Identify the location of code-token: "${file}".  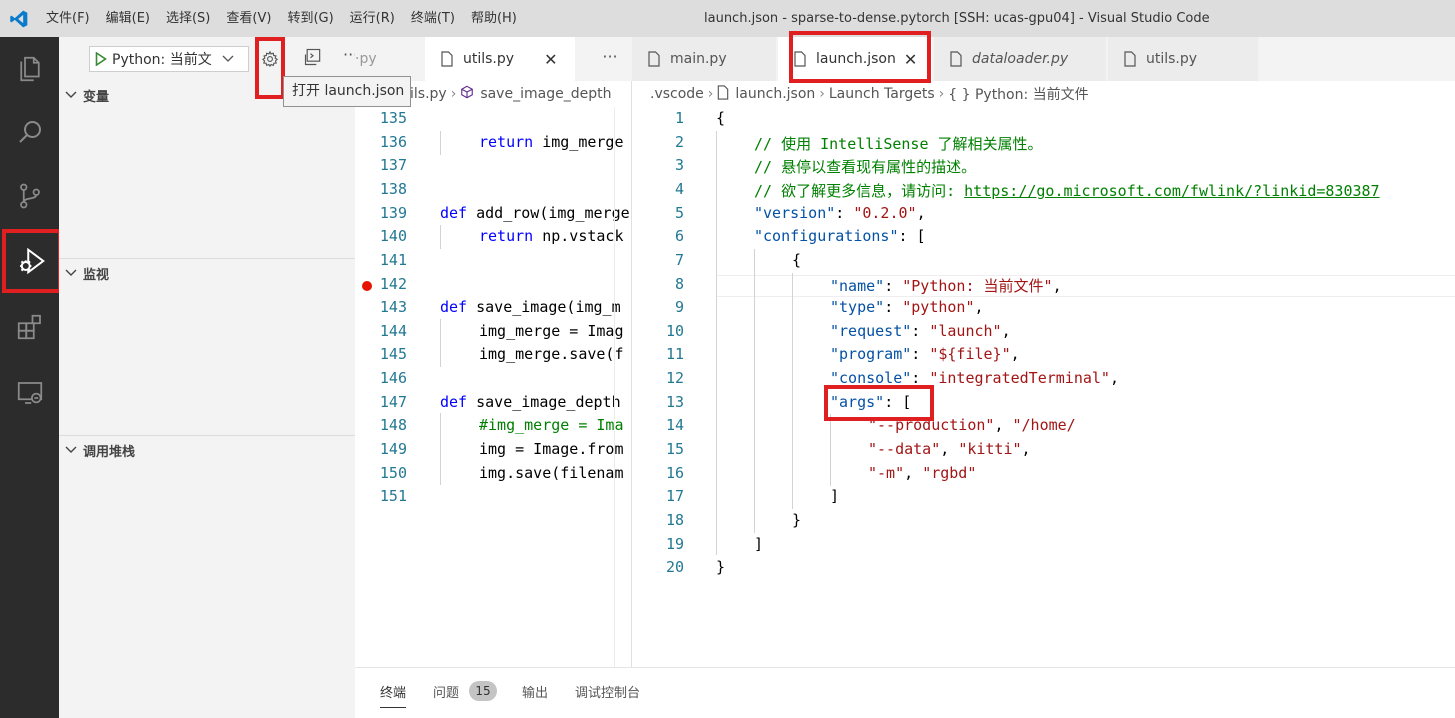
(970, 354).